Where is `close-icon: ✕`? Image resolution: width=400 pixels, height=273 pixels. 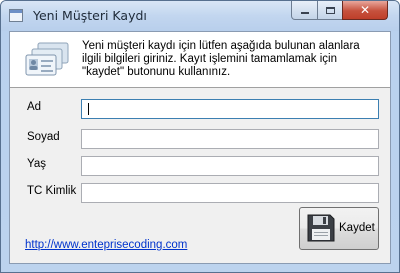
close-icon: ✕ is located at coordinates (365, 10).